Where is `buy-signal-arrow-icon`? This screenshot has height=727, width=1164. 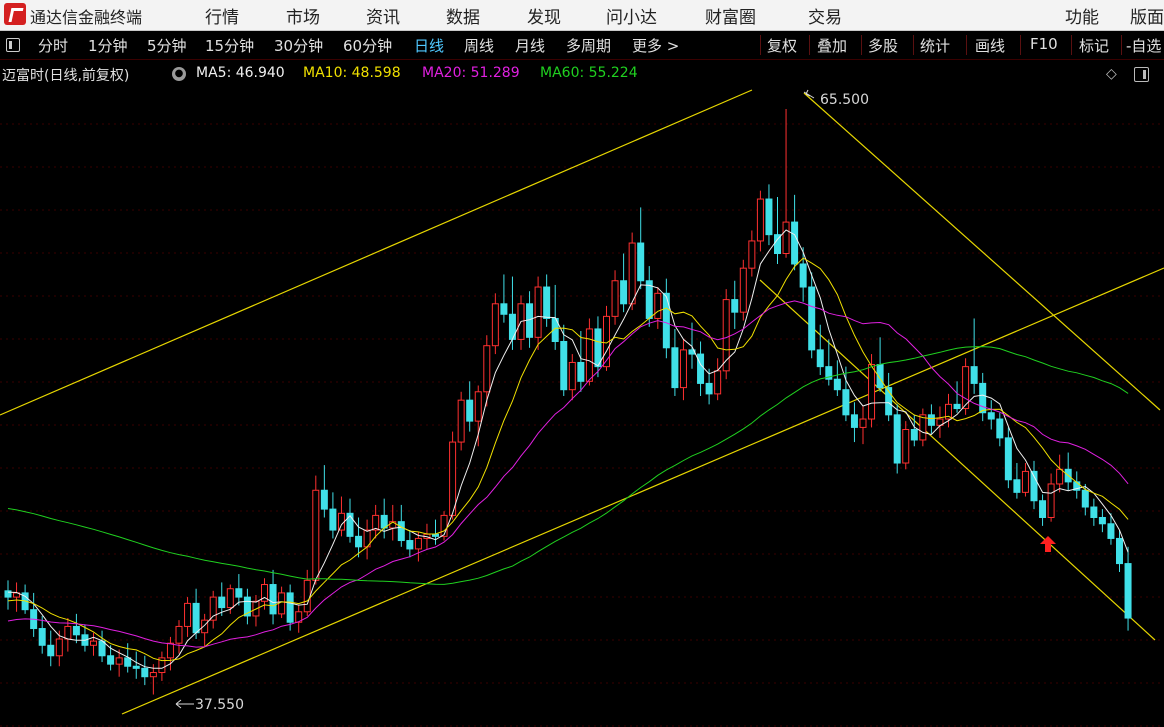 buy-signal-arrow-icon is located at coordinates (1048, 544).